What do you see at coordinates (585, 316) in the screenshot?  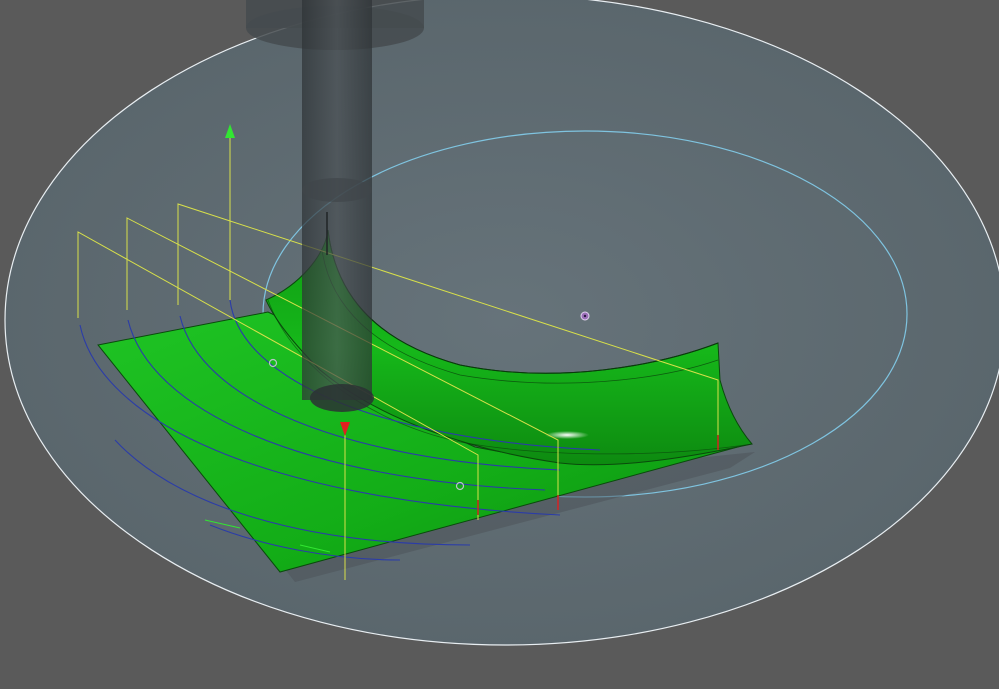 I see `pivot-point-icon` at bounding box center [585, 316].